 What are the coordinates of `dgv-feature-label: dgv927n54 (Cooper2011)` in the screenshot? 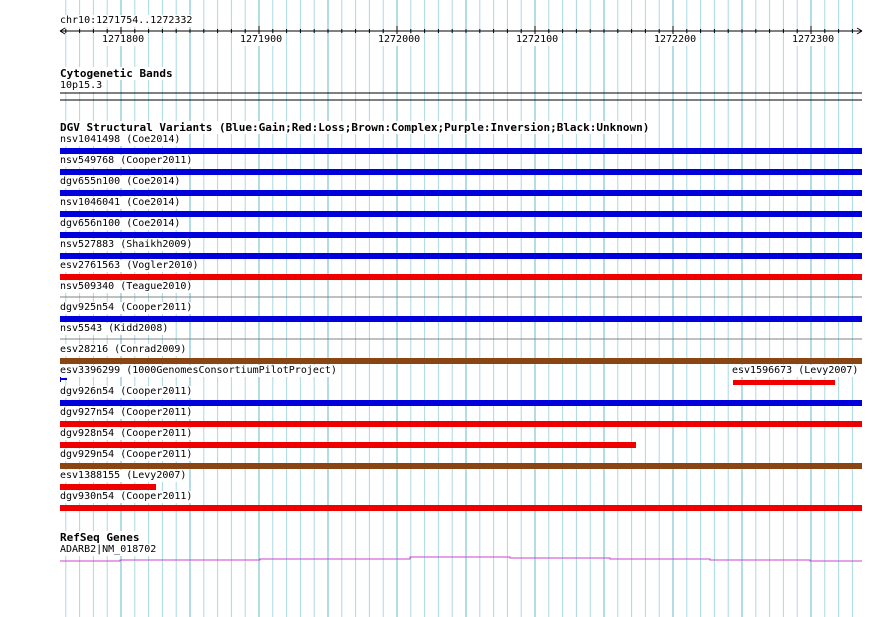 It's located at (127, 413).